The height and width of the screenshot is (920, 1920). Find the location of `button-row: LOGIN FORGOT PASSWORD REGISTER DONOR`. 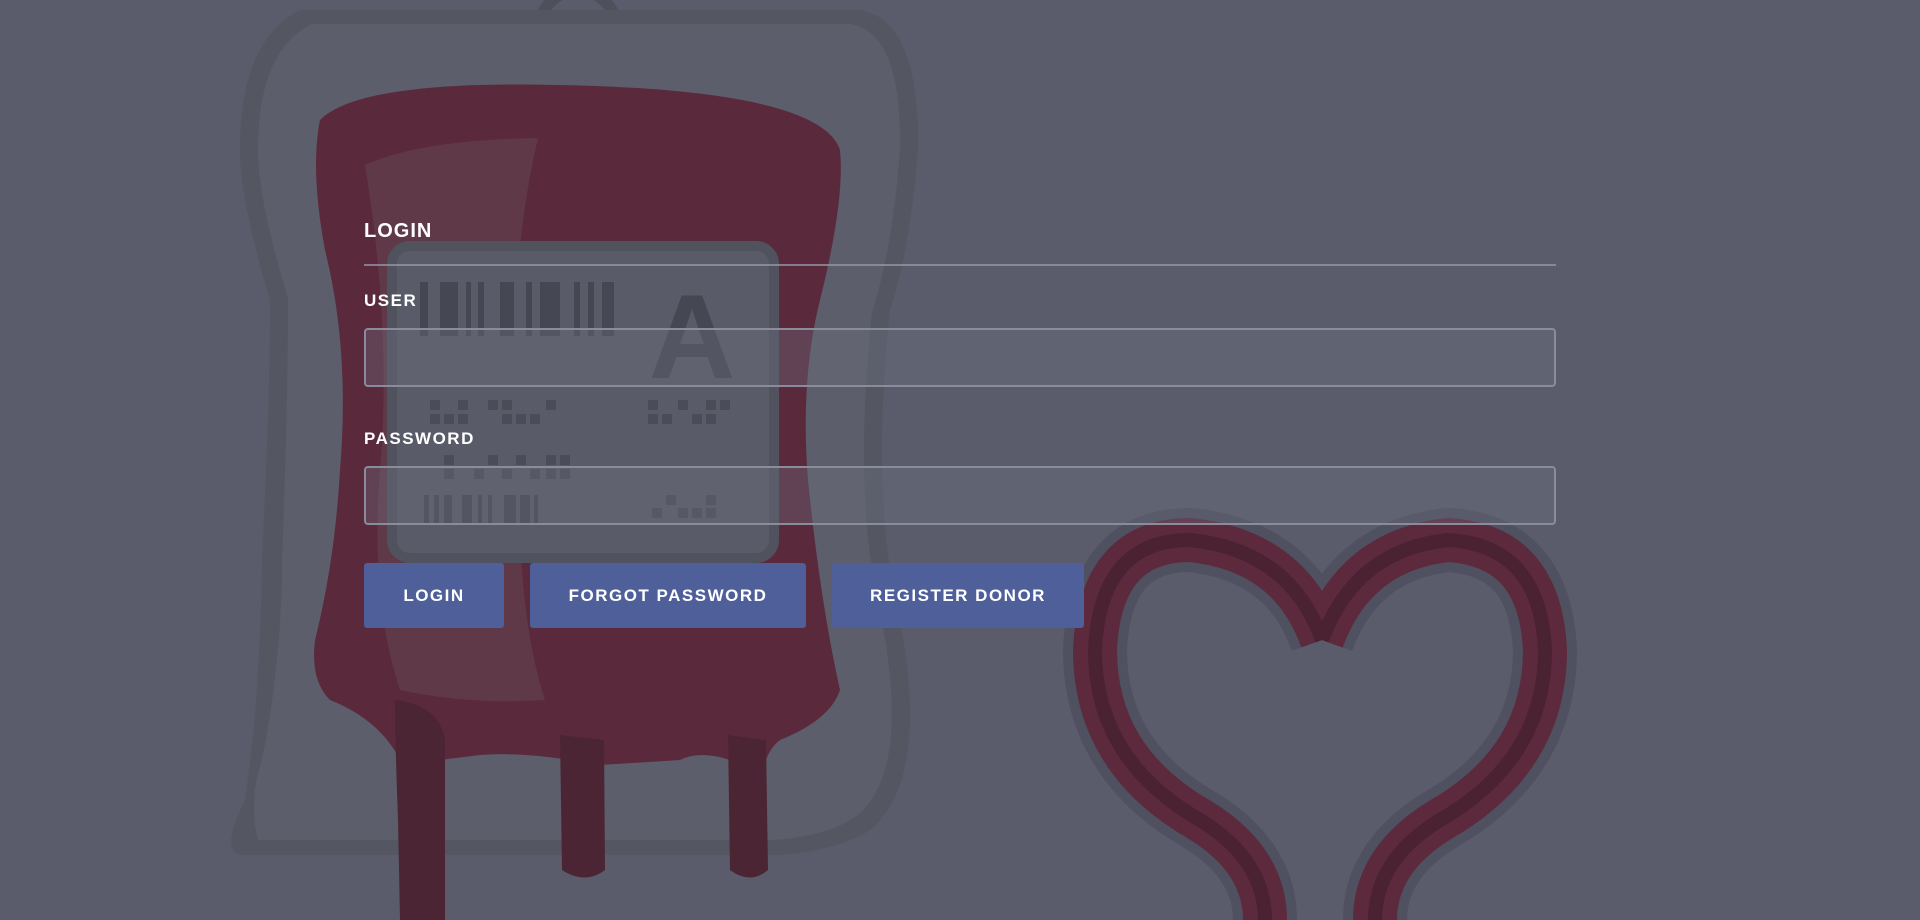

button-row: LOGIN FORGOT PASSWORD REGISTER DONOR is located at coordinates (960, 595).